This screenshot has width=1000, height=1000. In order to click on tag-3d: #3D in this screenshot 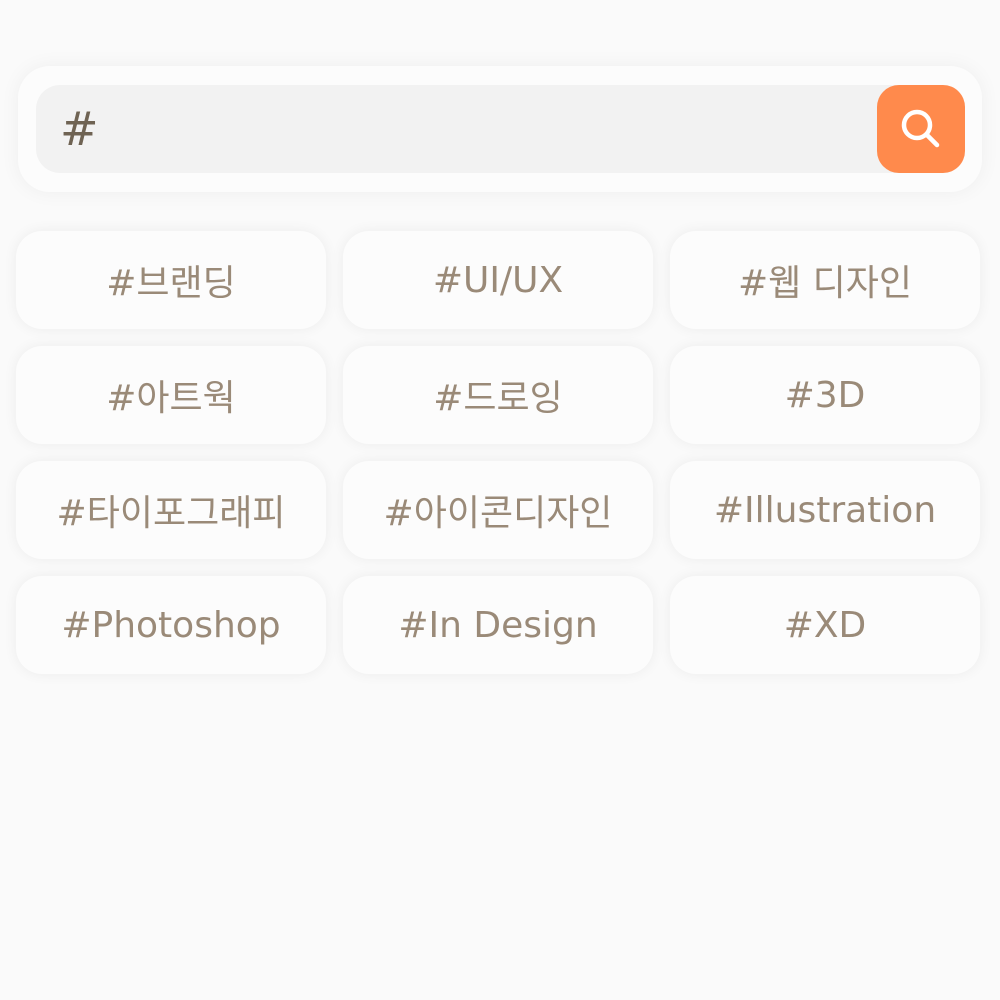, I will do `click(825, 395)`.